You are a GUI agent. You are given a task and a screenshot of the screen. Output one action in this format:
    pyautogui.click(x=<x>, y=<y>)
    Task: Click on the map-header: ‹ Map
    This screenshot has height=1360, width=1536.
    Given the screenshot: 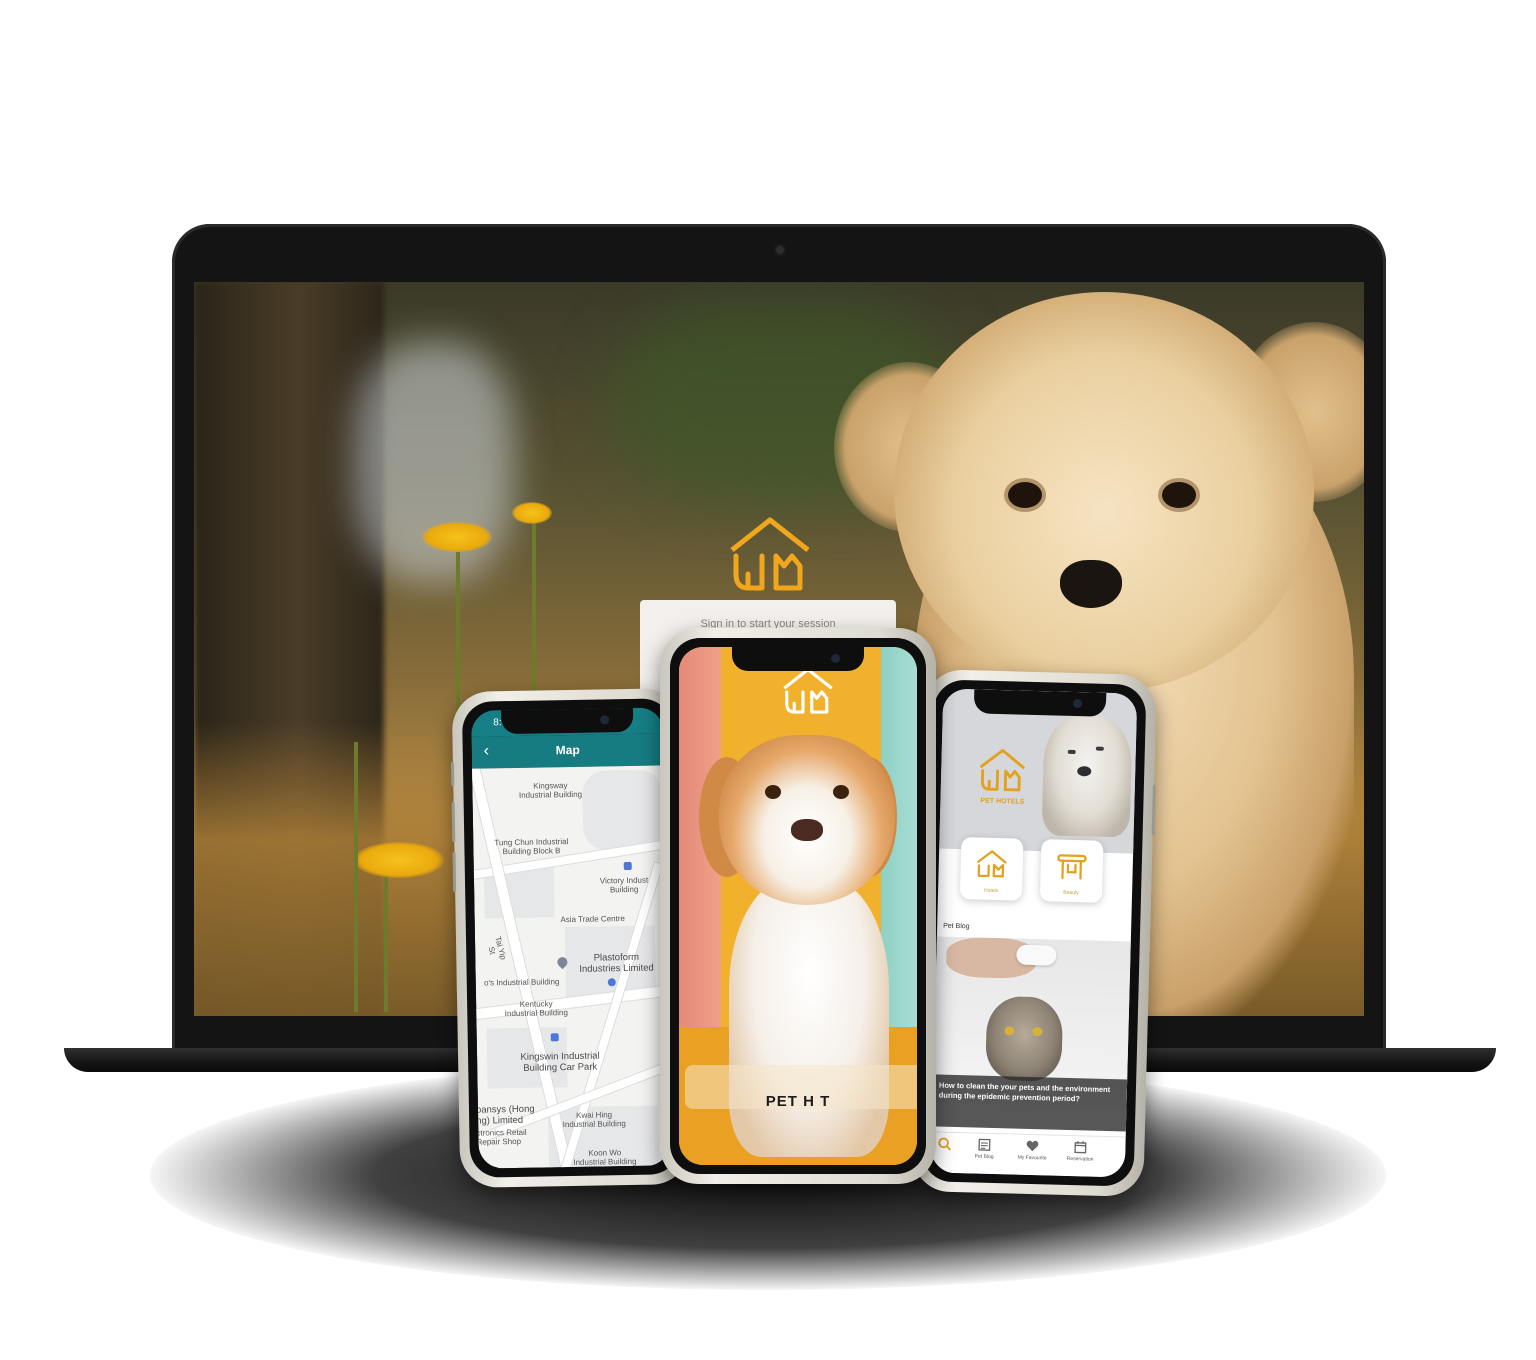 What is the action you would take?
    pyautogui.click(x=568, y=751)
    